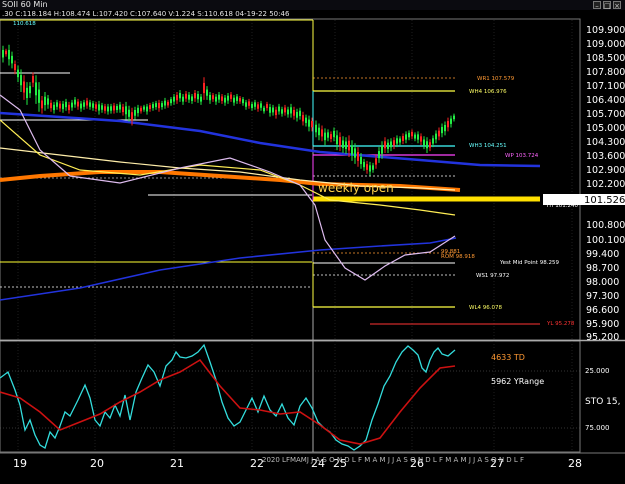  What do you see at coordinates (605, 156) in the screenshot?
I see `price-tick-label: 103.600` at bounding box center [605, 156].